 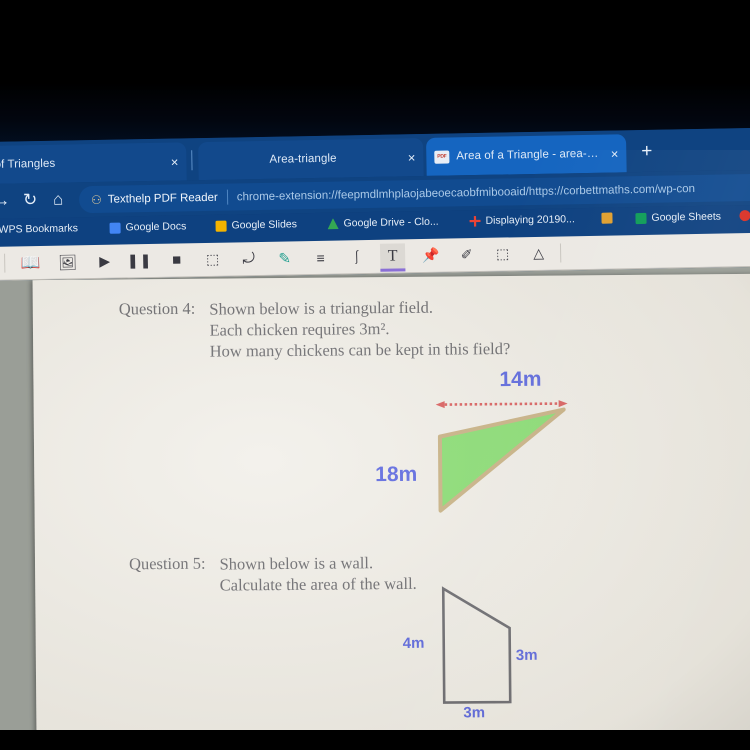 I want to click on book-icon: 📖, so click(x=30, y=262).